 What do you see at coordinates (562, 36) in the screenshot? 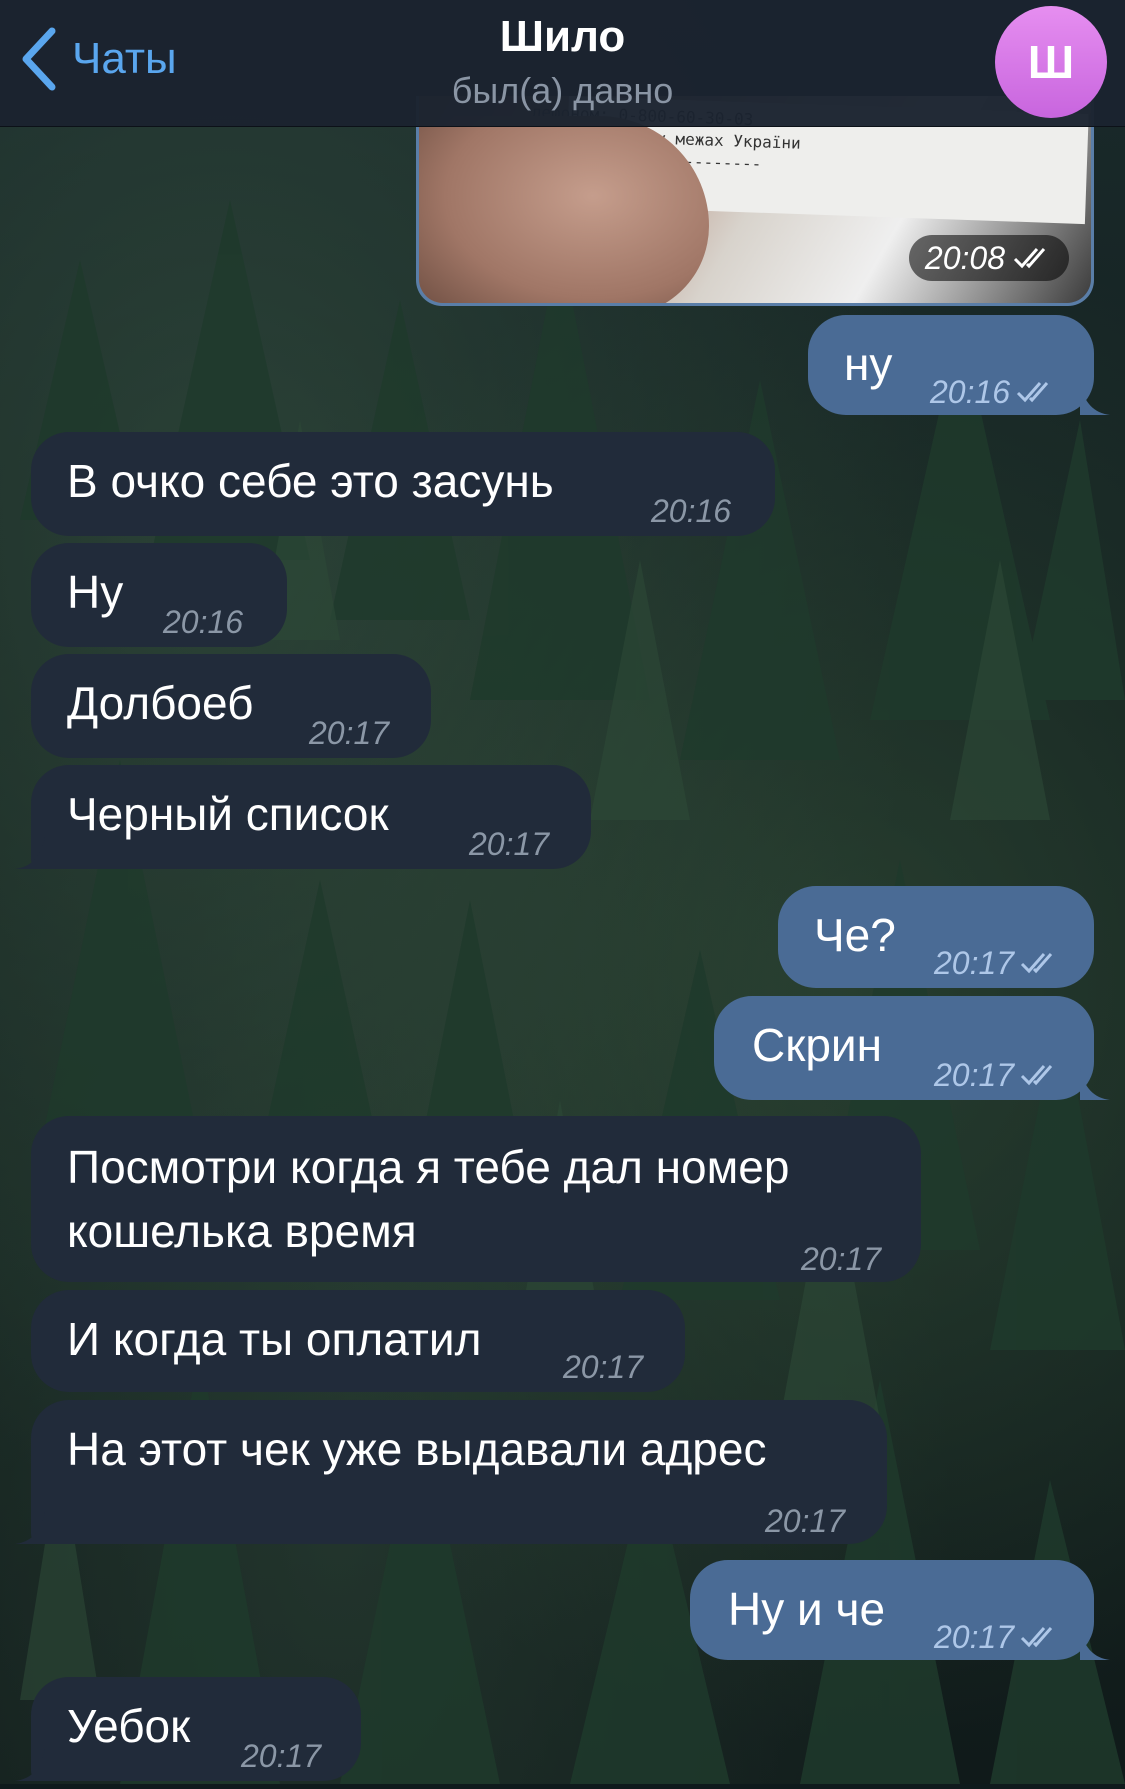
I see `chat-title: Шило` at bounding box center [562, 36].